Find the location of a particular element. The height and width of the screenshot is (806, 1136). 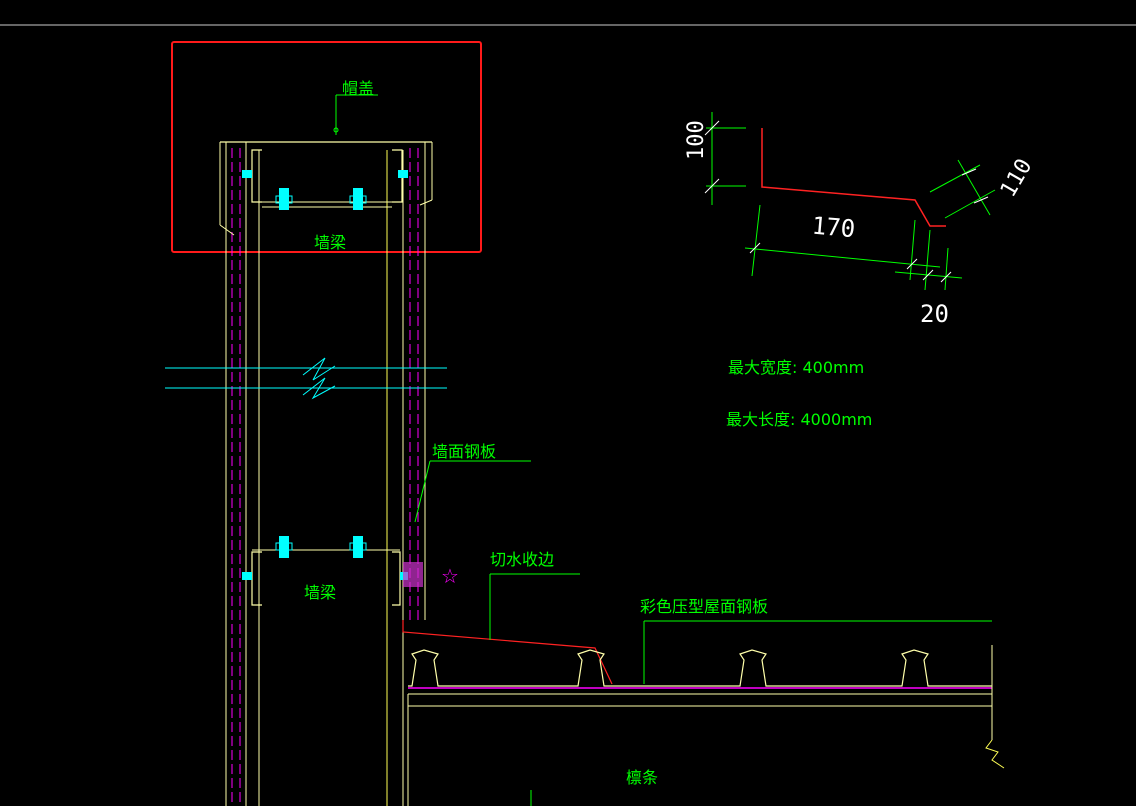

dim-100: 100 is located at coordinates (696, 140).